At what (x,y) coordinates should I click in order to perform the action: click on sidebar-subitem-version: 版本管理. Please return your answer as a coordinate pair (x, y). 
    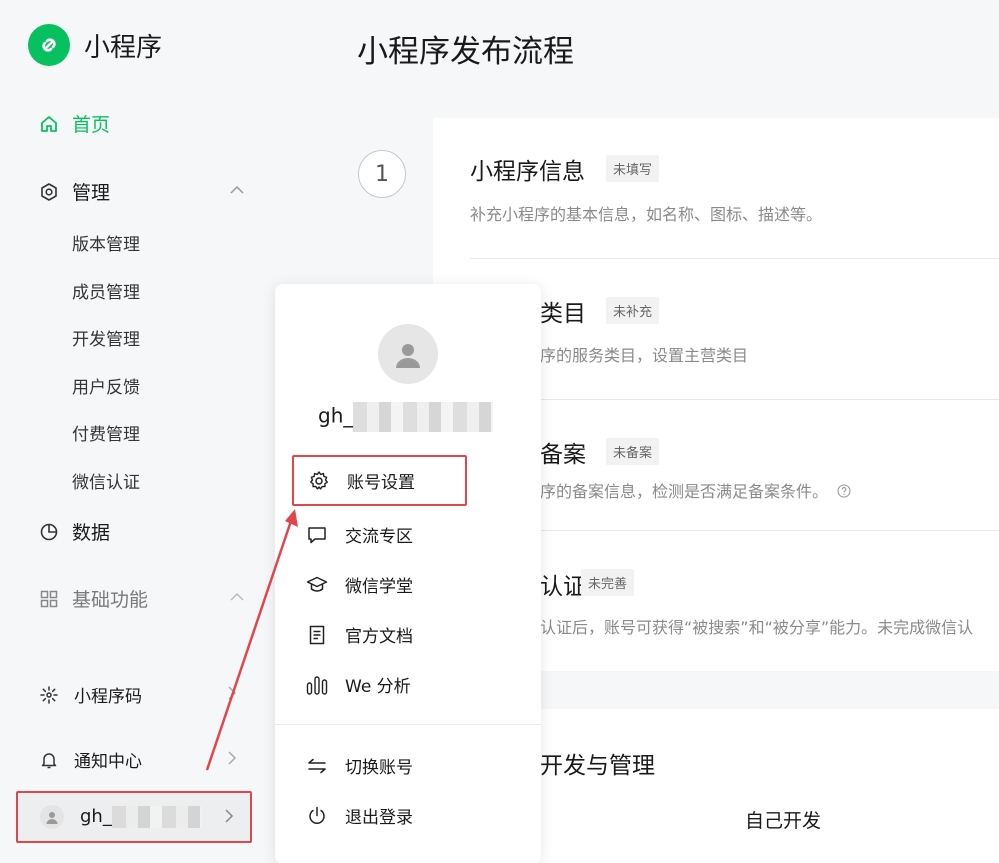
    Looking at the image, I should click on (106, 242).